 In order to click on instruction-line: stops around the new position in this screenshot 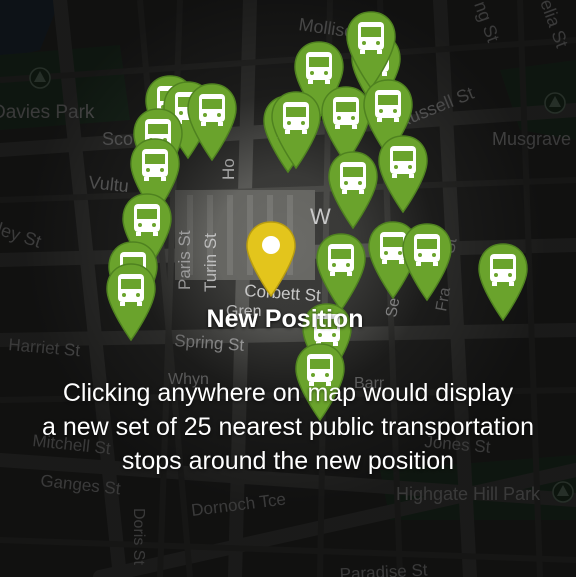, I will do `click(288, 461)`.